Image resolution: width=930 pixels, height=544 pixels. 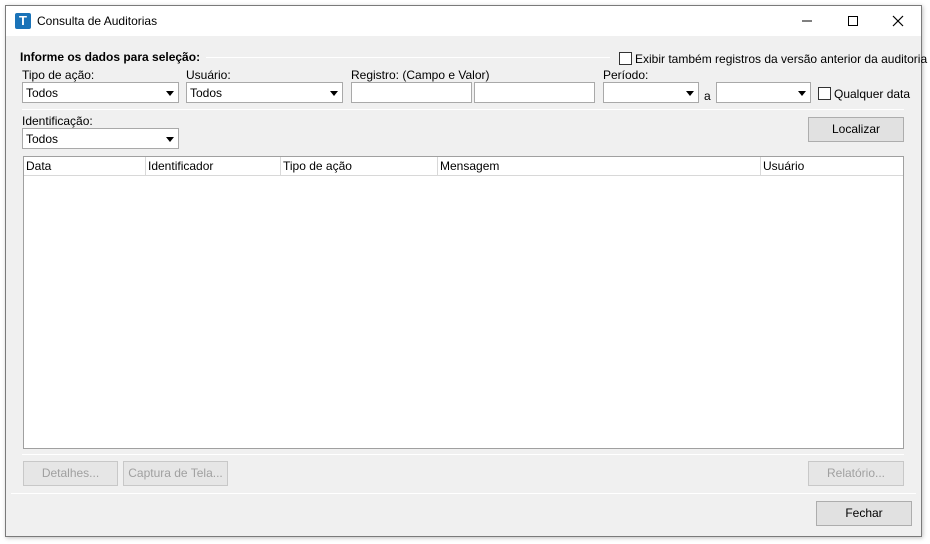 I want to click on title-bar: T Consulta de Auditorias, so click(x=463, y=21).